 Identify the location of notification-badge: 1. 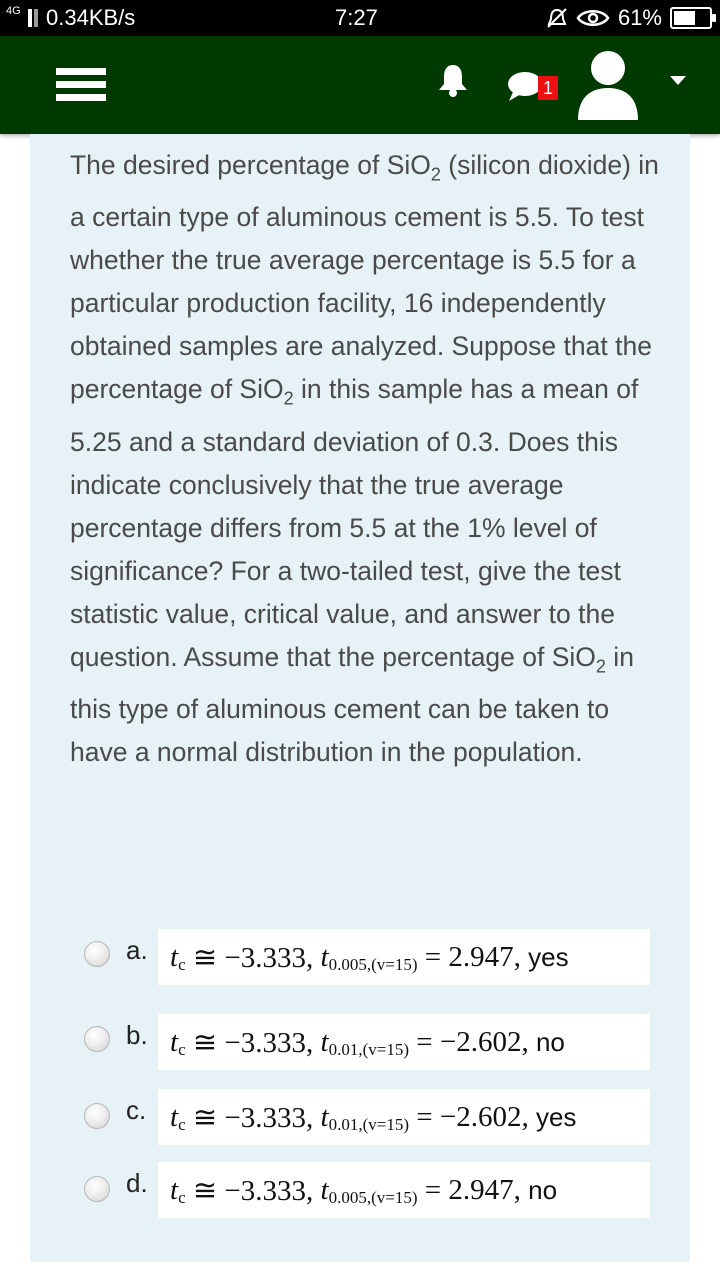
(548, 88).